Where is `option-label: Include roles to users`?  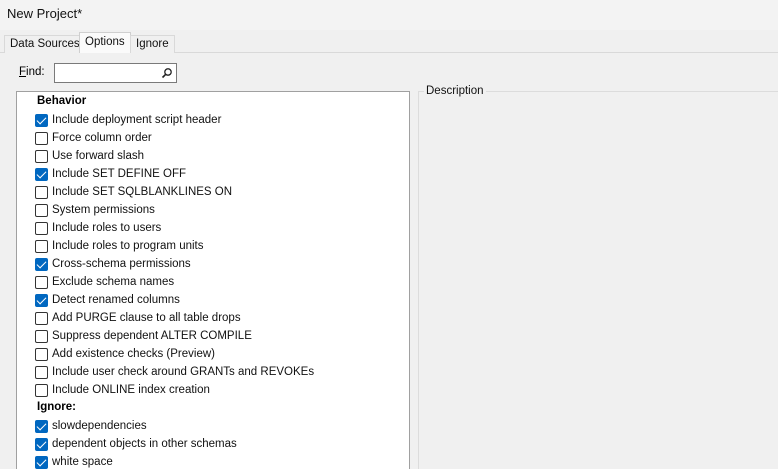
option-label: Include roles to users is located at coordinates (106, 228).